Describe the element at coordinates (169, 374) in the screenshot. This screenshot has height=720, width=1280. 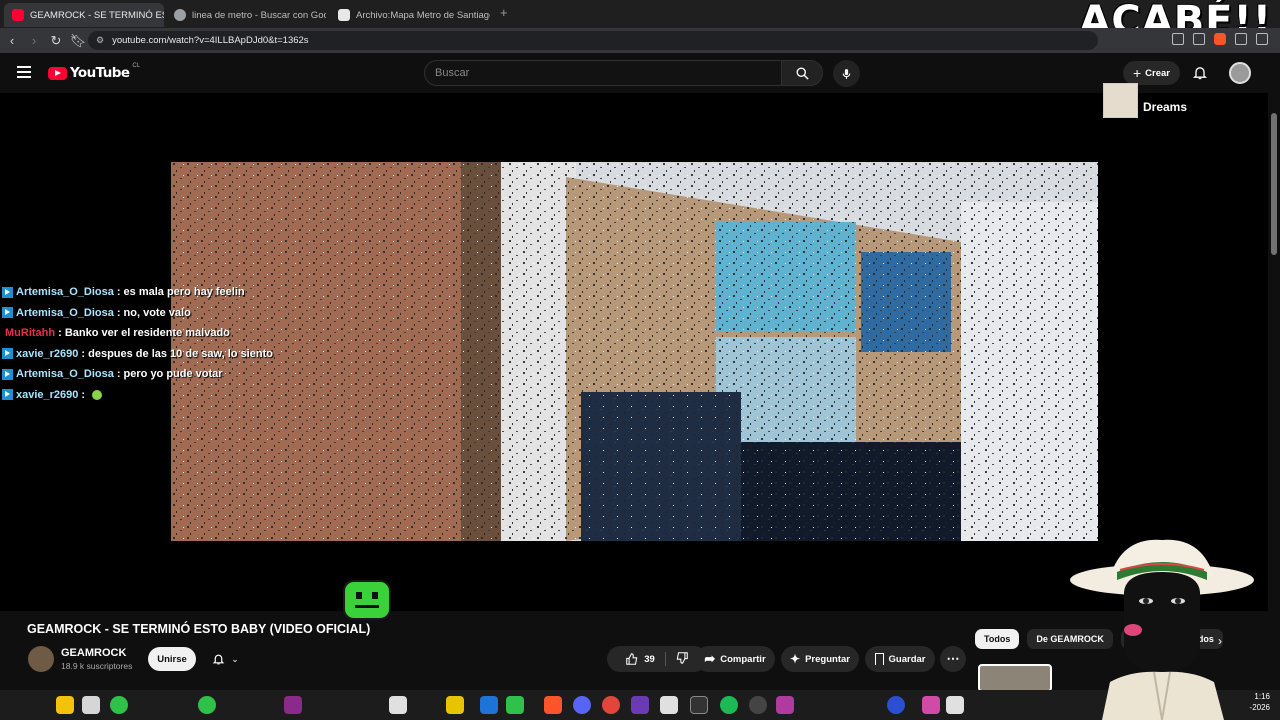
I see `chat-text: : pero yo pude votar` at that location.